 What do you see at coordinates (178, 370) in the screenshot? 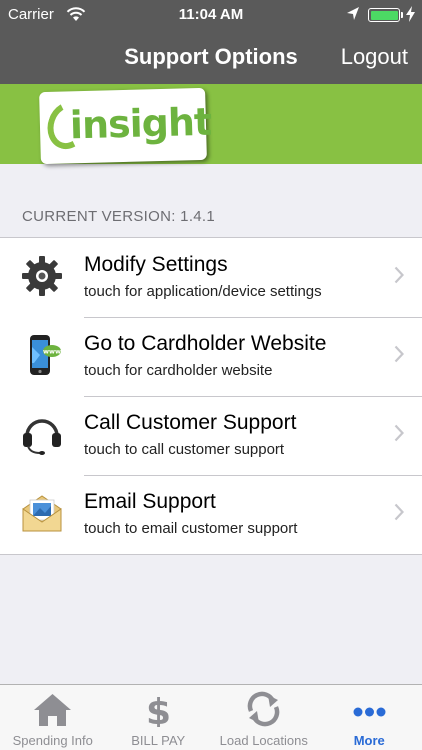
I see `row-subtitle: touch for cardholder website` at bounding box center [178, 370].